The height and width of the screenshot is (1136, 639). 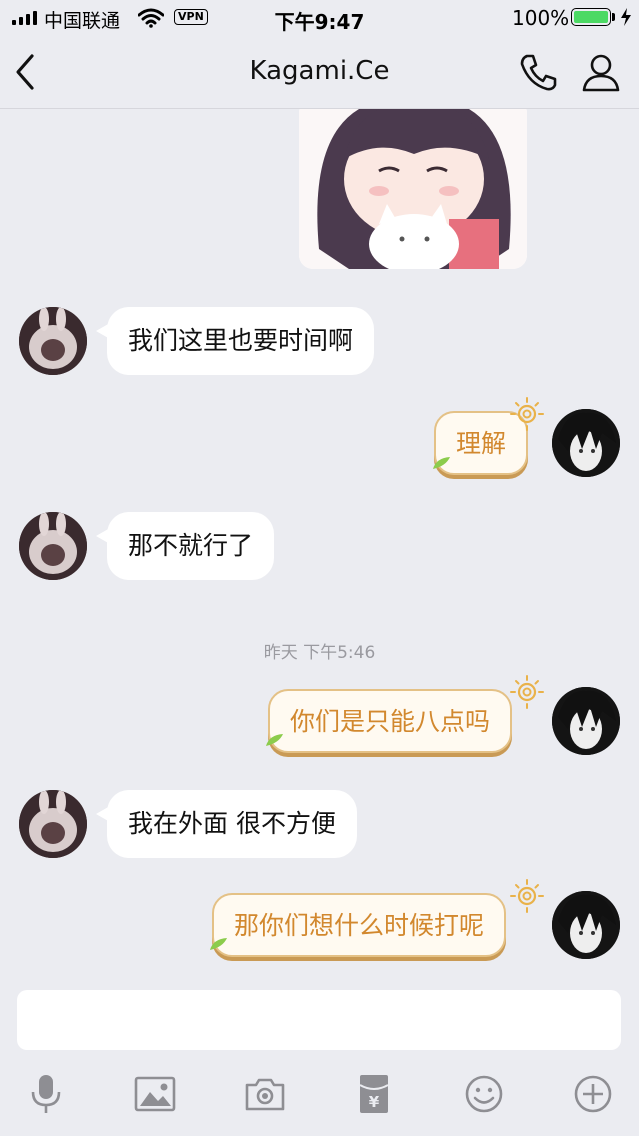 I want to click on emoji-icon, so click(x=484, y=1094).